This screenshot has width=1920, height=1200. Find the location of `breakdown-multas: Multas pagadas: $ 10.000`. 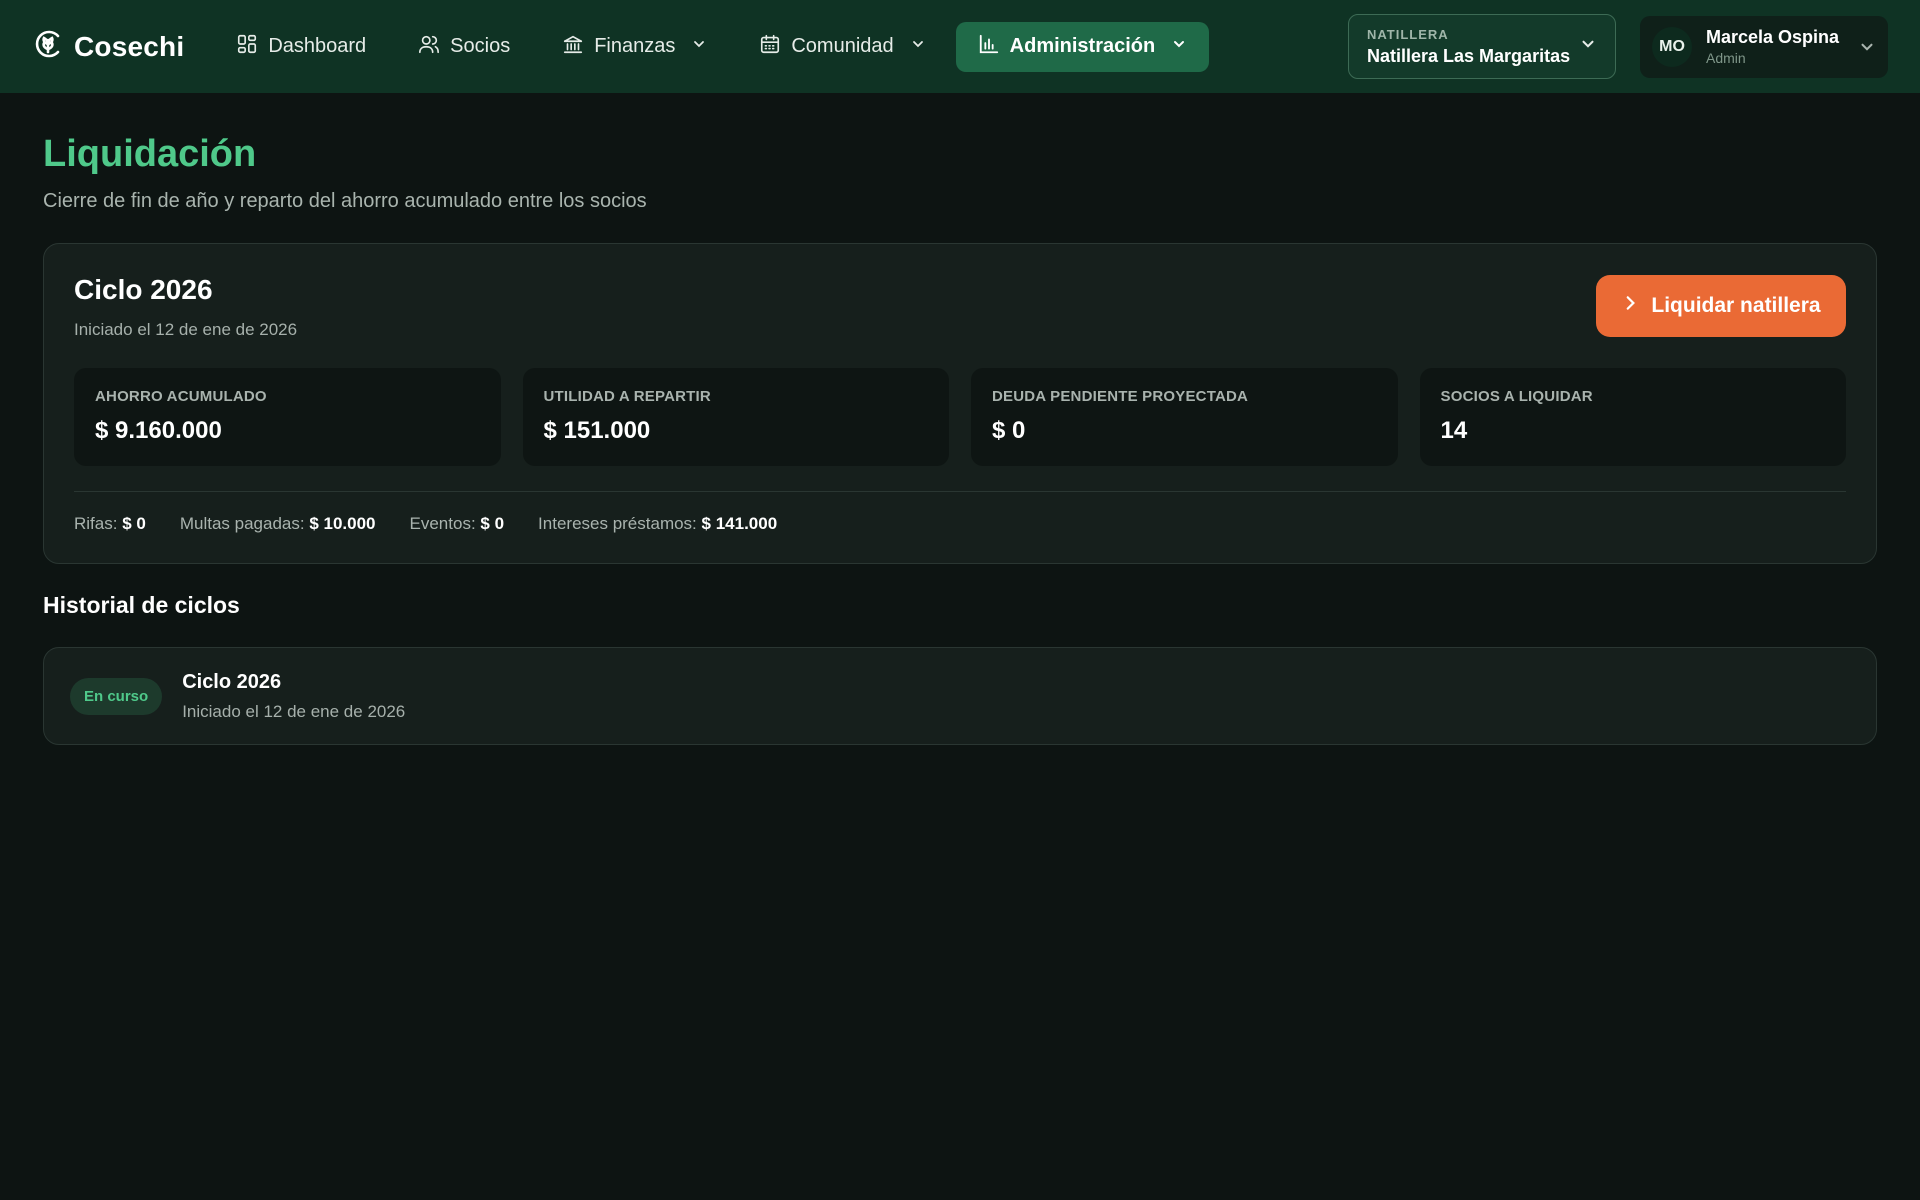

breakdown-multas: Multas pagadas: $ 10.000 is located at coordinates (278, 524).